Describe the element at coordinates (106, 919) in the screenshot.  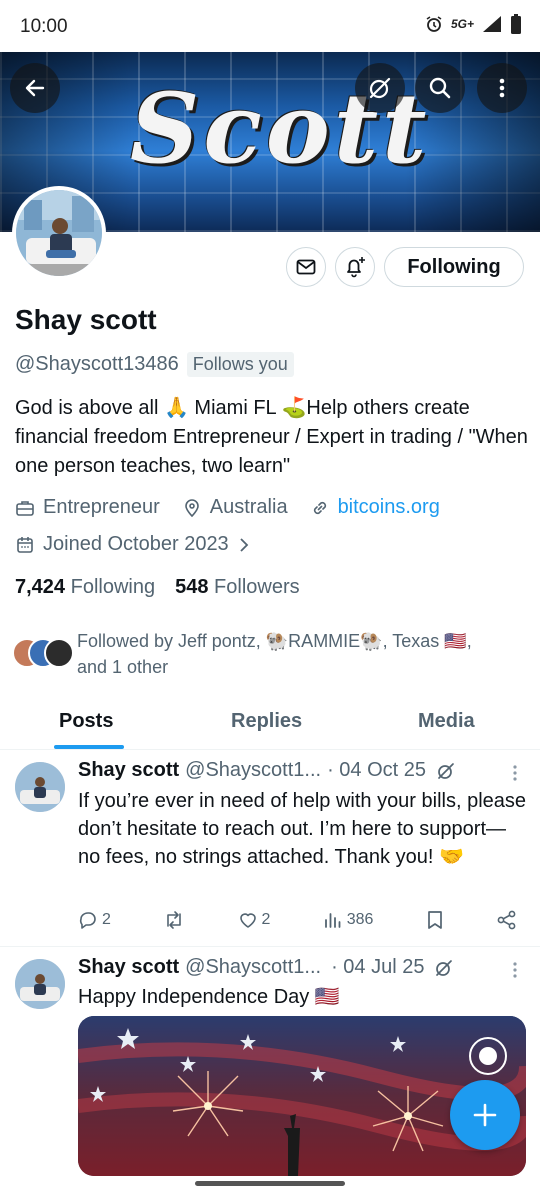
I see `reply-count: 2` at that location.